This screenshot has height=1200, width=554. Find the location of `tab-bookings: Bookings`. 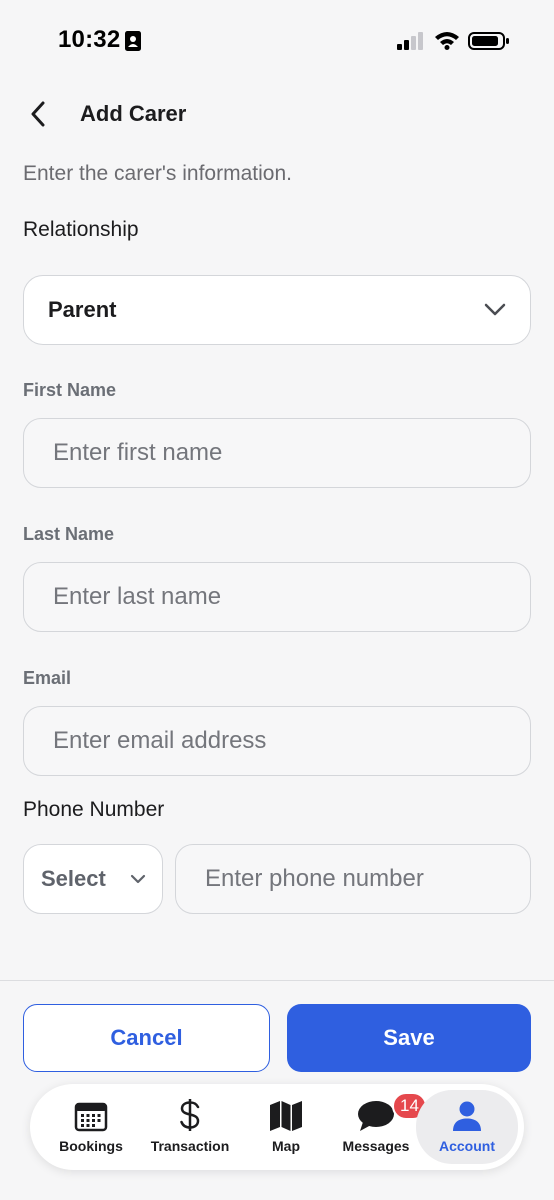

tab-bookings: Bookings is located at coordinates (91, 1127).